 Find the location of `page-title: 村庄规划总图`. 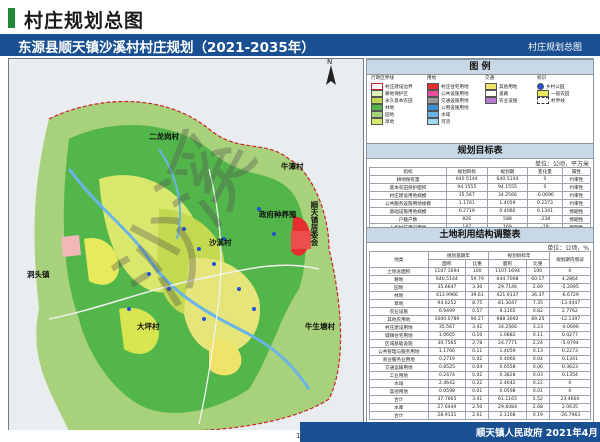

page-title: 村庄规划总图 is located at coordinates (84, 21).